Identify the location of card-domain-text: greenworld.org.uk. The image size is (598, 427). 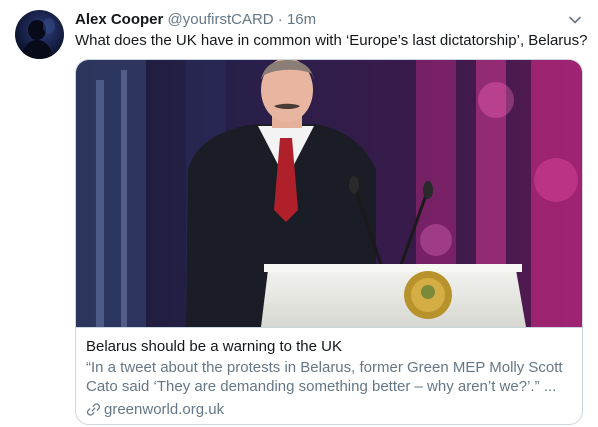
(164, 409).